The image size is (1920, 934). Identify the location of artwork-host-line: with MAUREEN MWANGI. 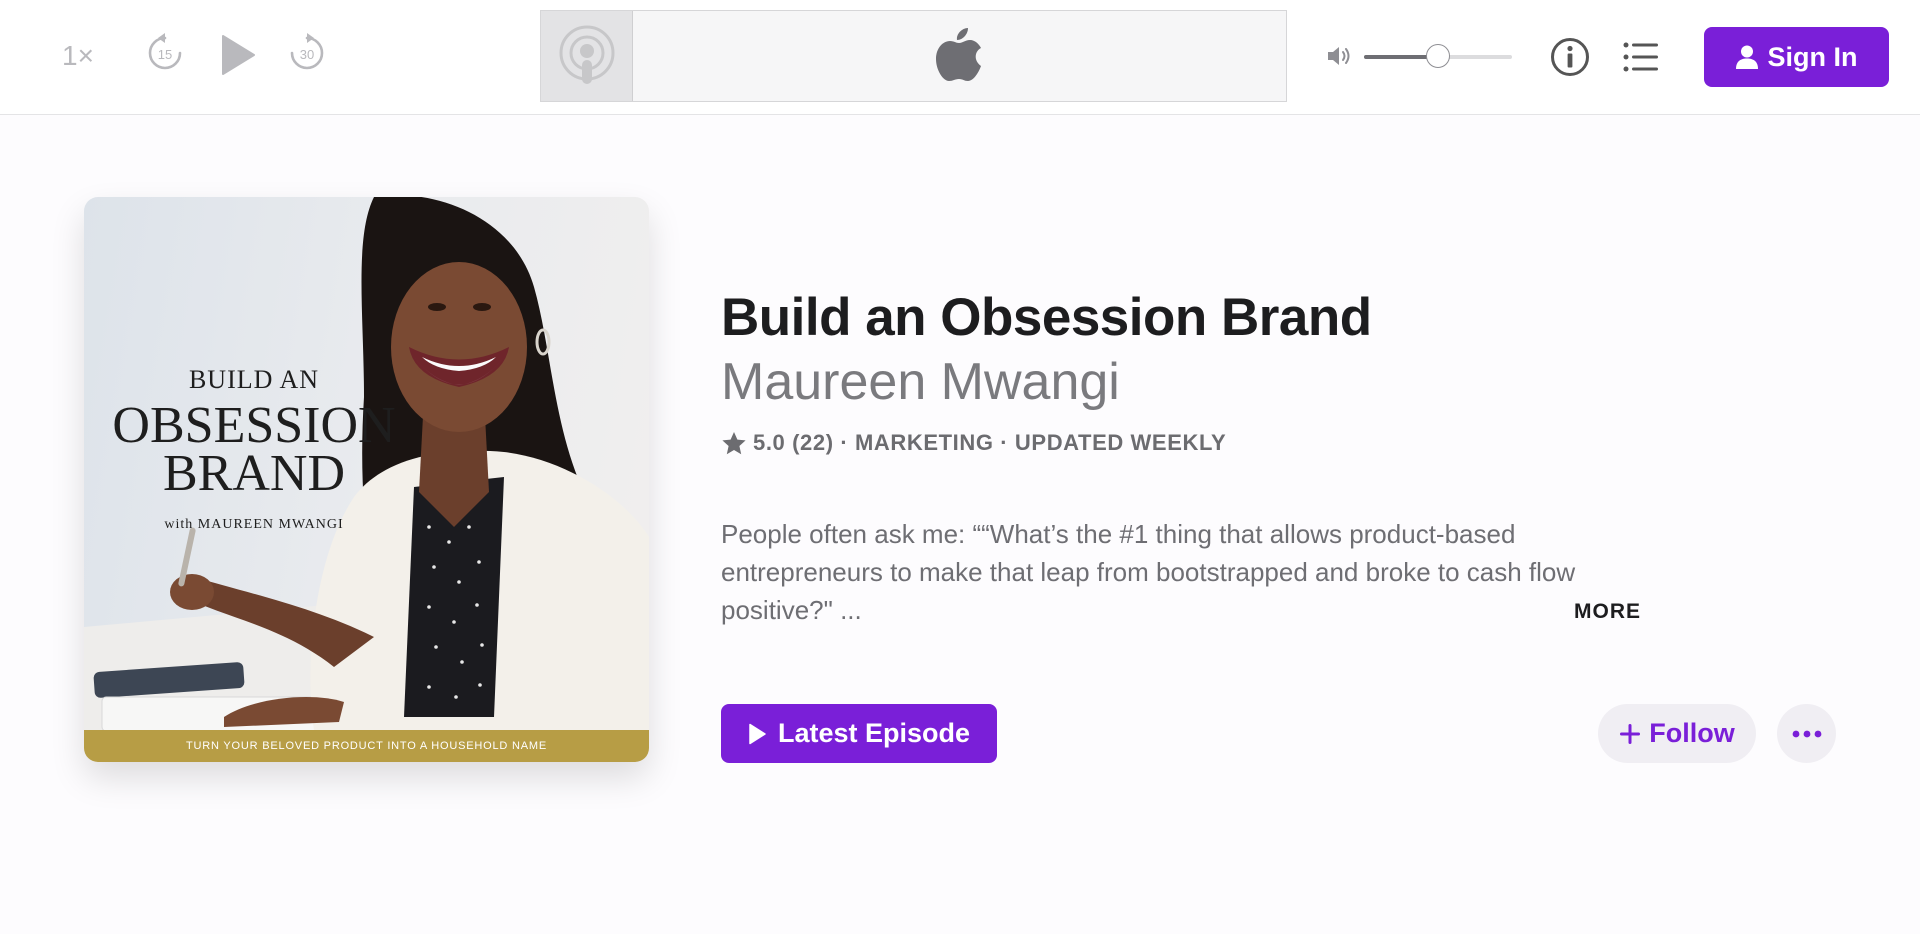
(254, 524).